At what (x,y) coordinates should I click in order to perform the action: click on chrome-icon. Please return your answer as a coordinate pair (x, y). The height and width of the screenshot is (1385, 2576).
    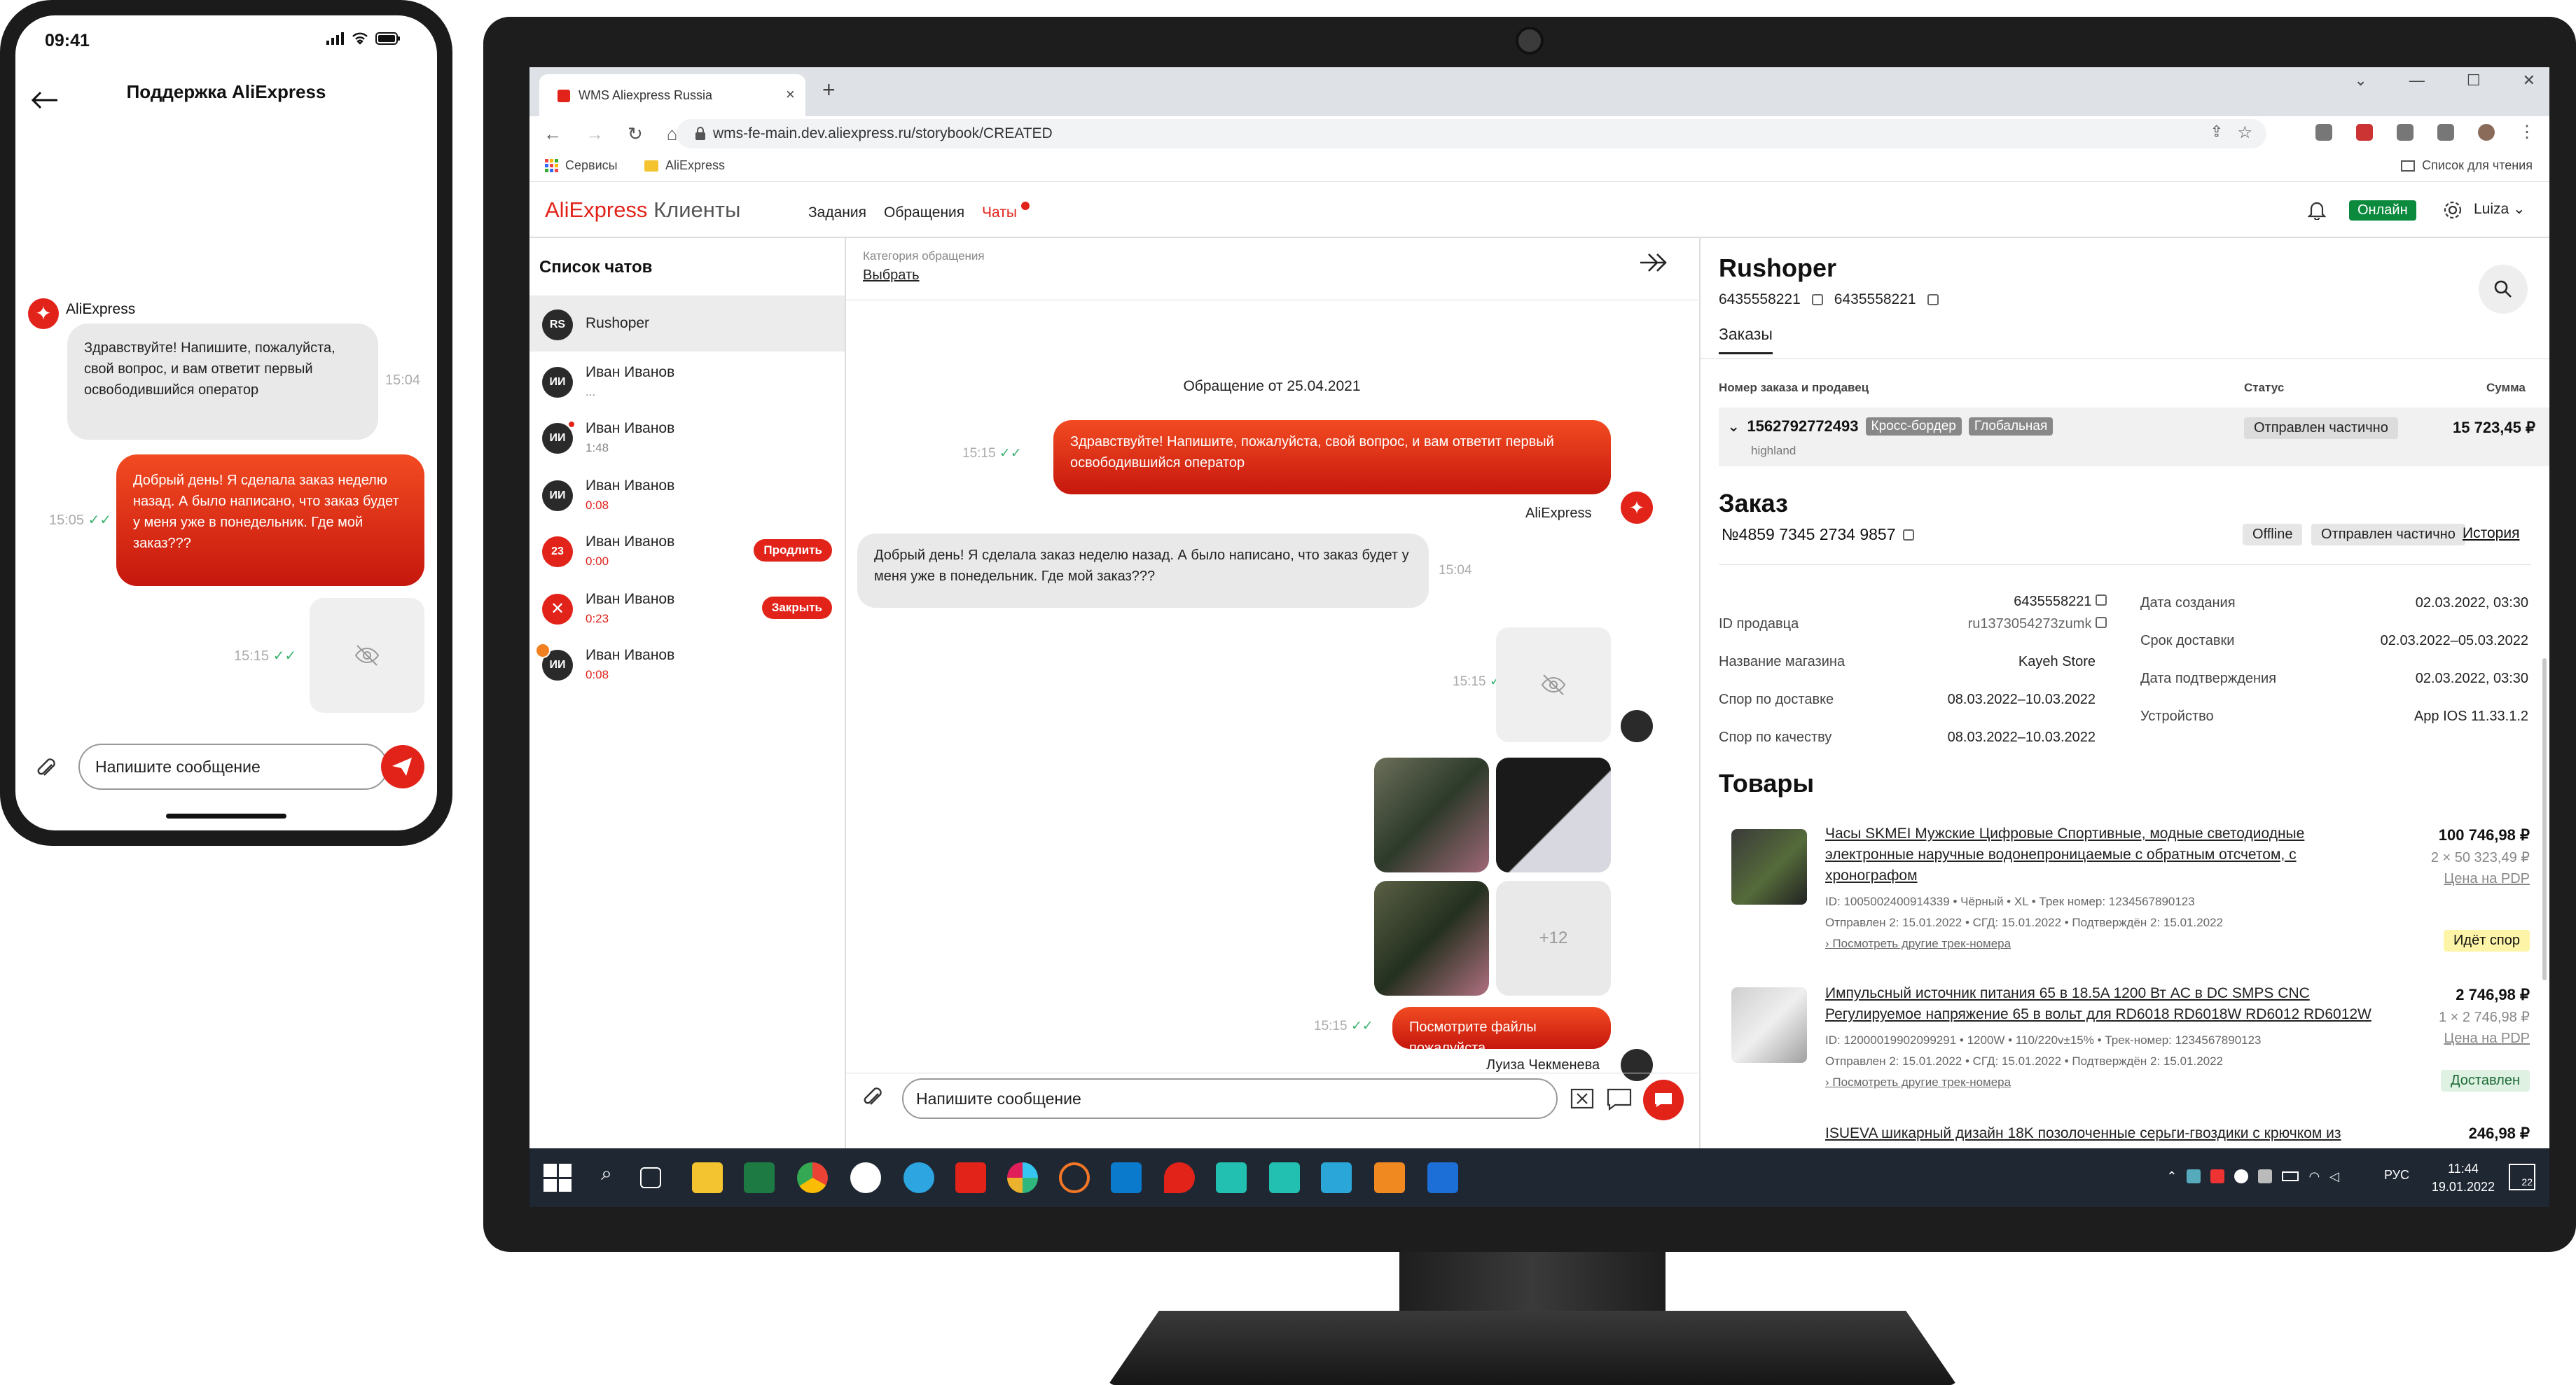
    Looking at the image, I should click on (813, 1177).